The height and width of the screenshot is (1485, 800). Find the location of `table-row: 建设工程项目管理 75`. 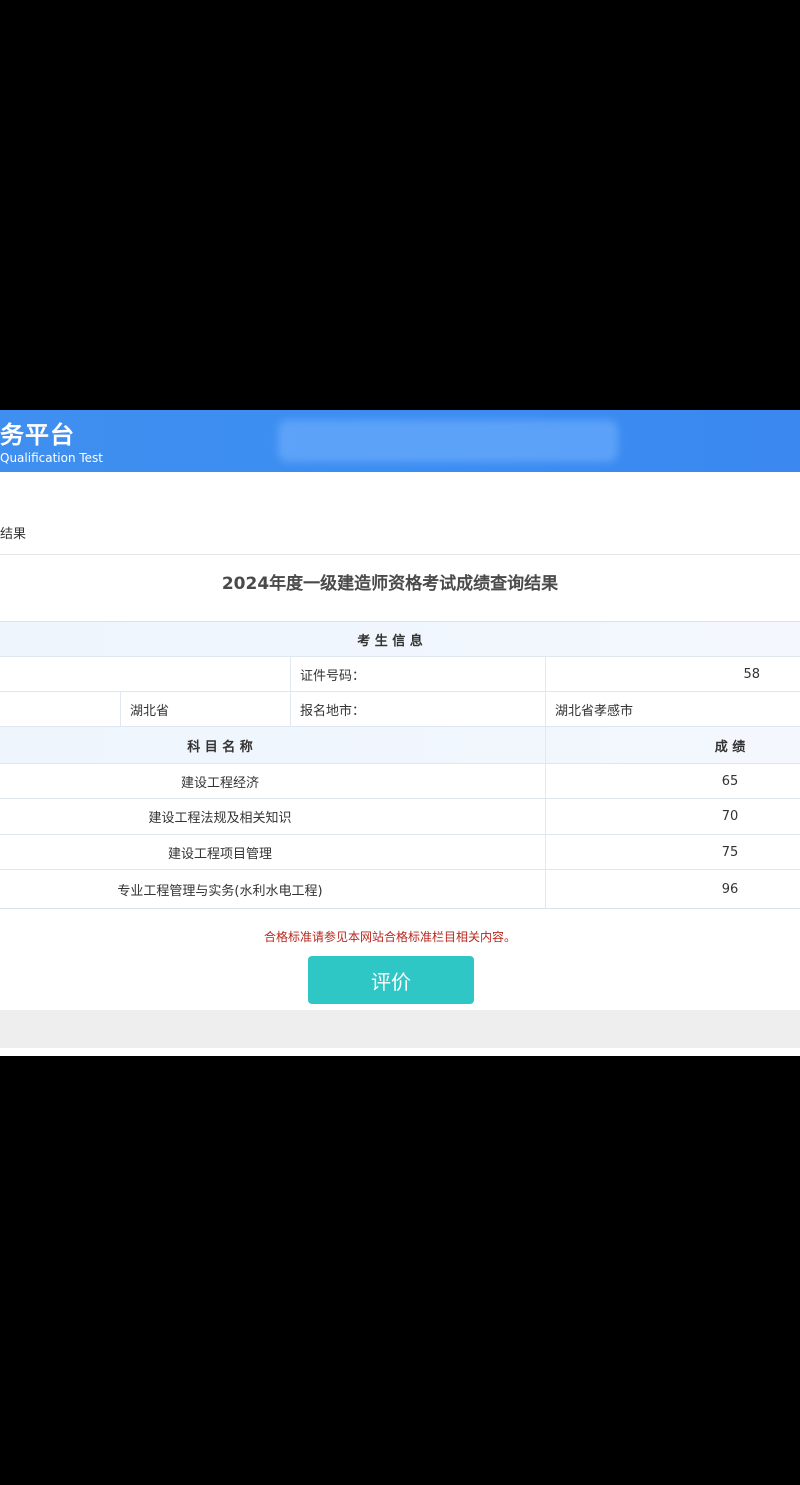

table-row: 建设工程项目管理 75 is located at coordinates (400, 852).